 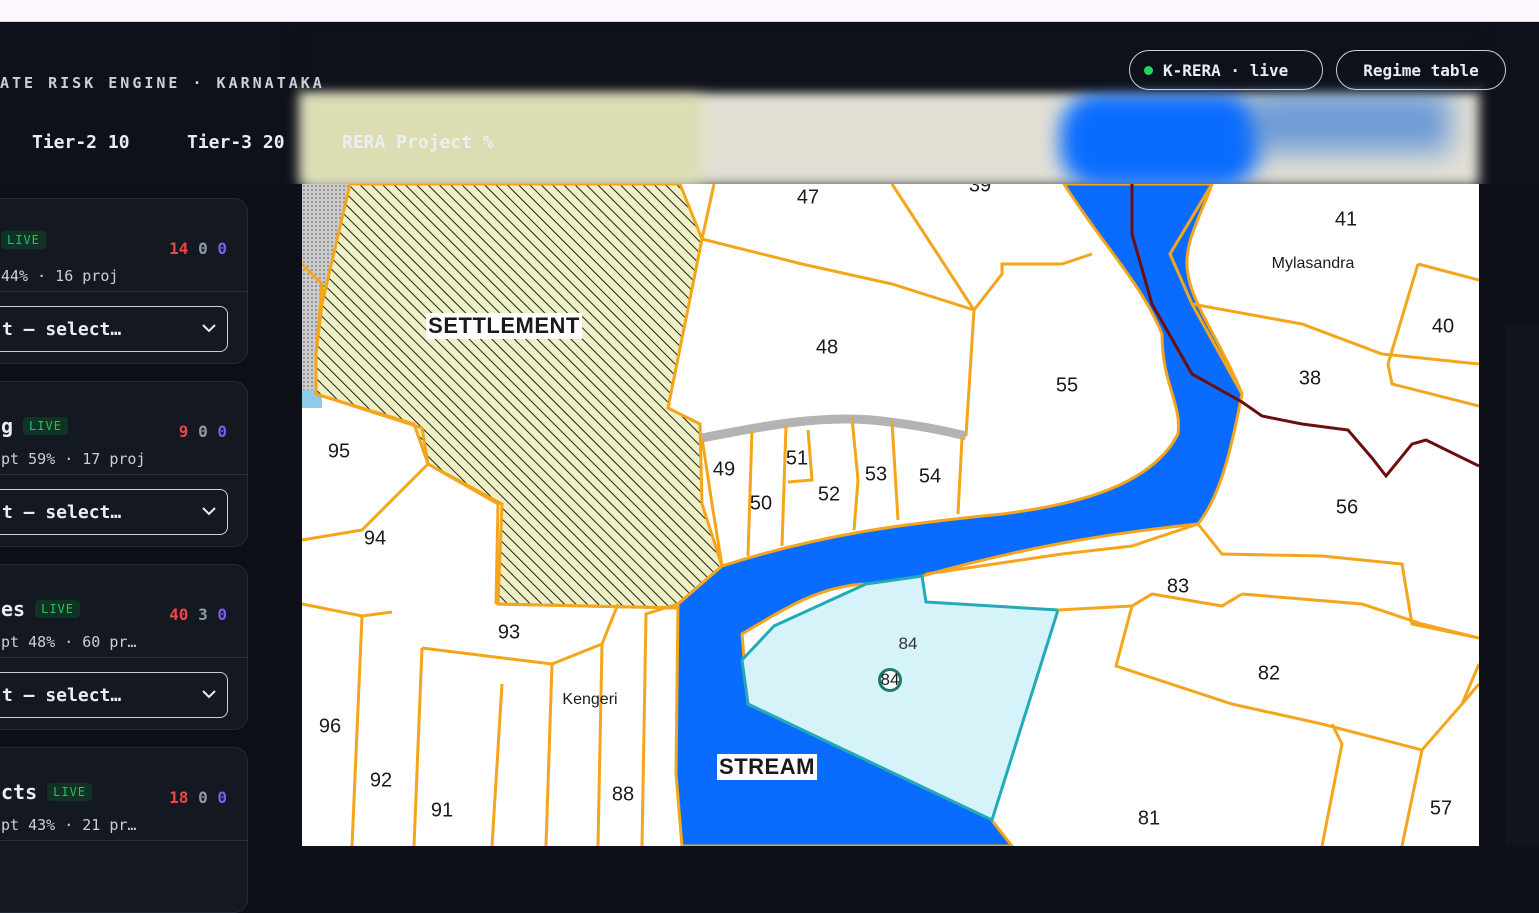 I want to click on count-medium: 3, so click(x=203, y=614).